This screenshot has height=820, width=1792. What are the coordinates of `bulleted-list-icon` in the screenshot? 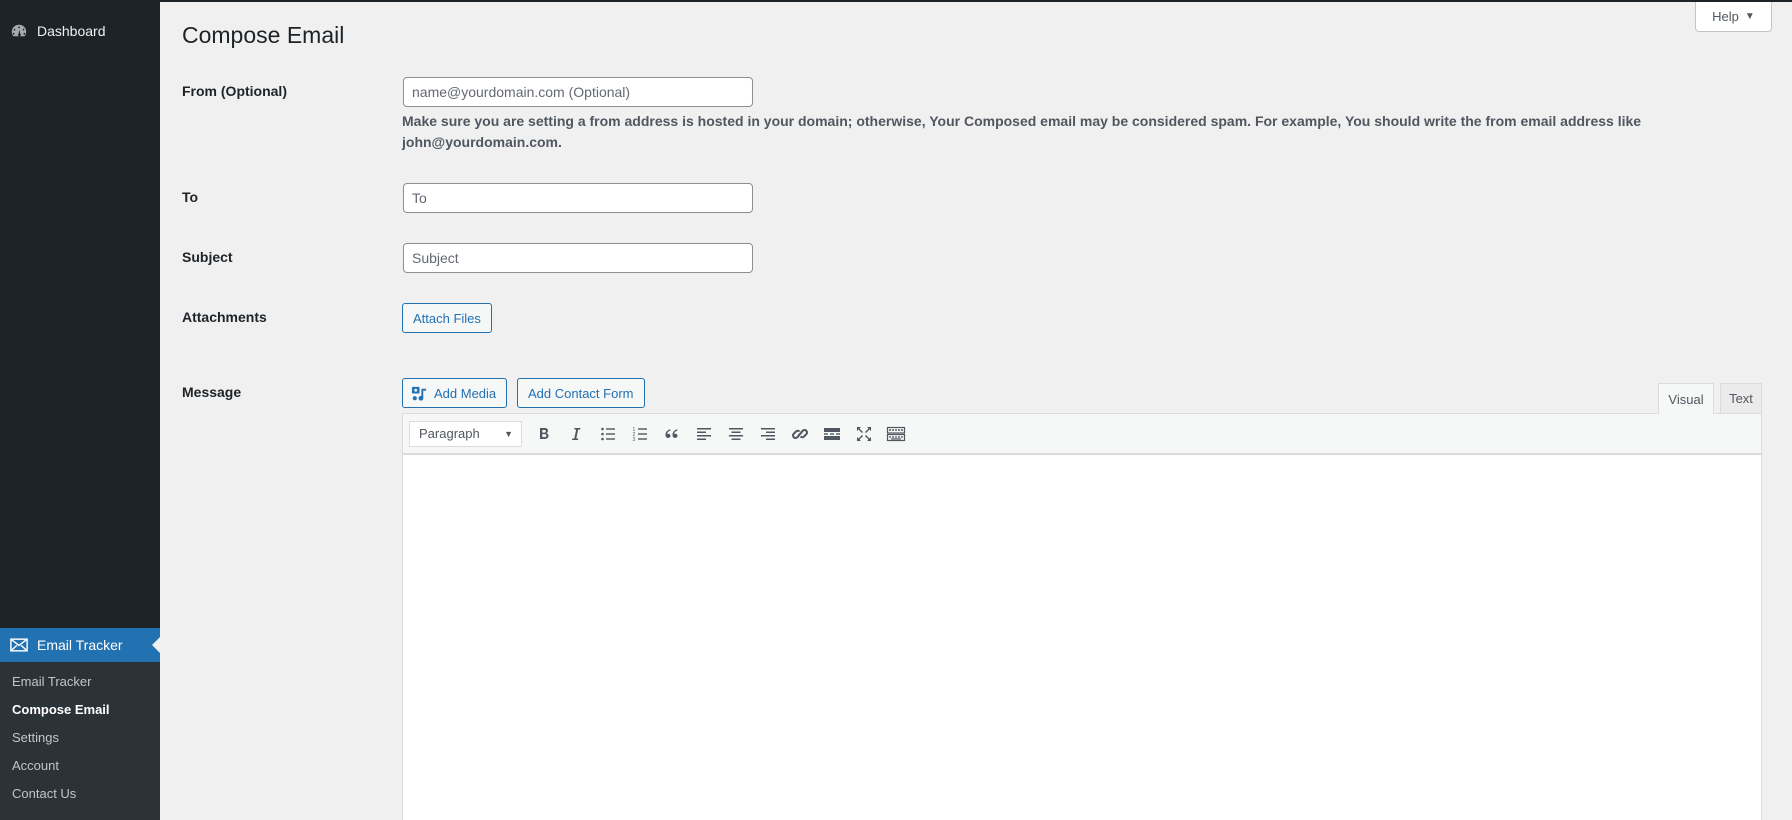 It's located at (608, 433).